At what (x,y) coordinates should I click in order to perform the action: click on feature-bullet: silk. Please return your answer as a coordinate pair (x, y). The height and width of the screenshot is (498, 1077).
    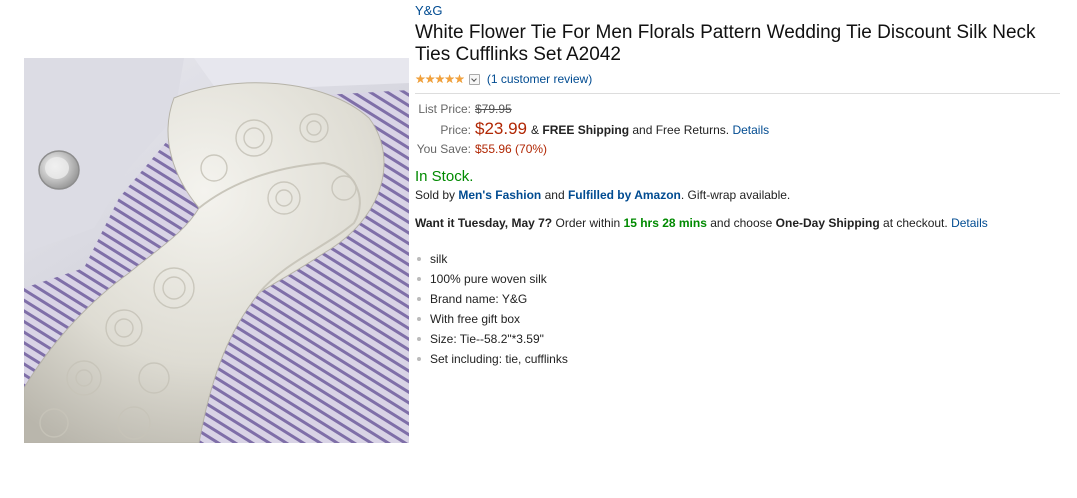
    Looking at the image, I should click on (737, 260).